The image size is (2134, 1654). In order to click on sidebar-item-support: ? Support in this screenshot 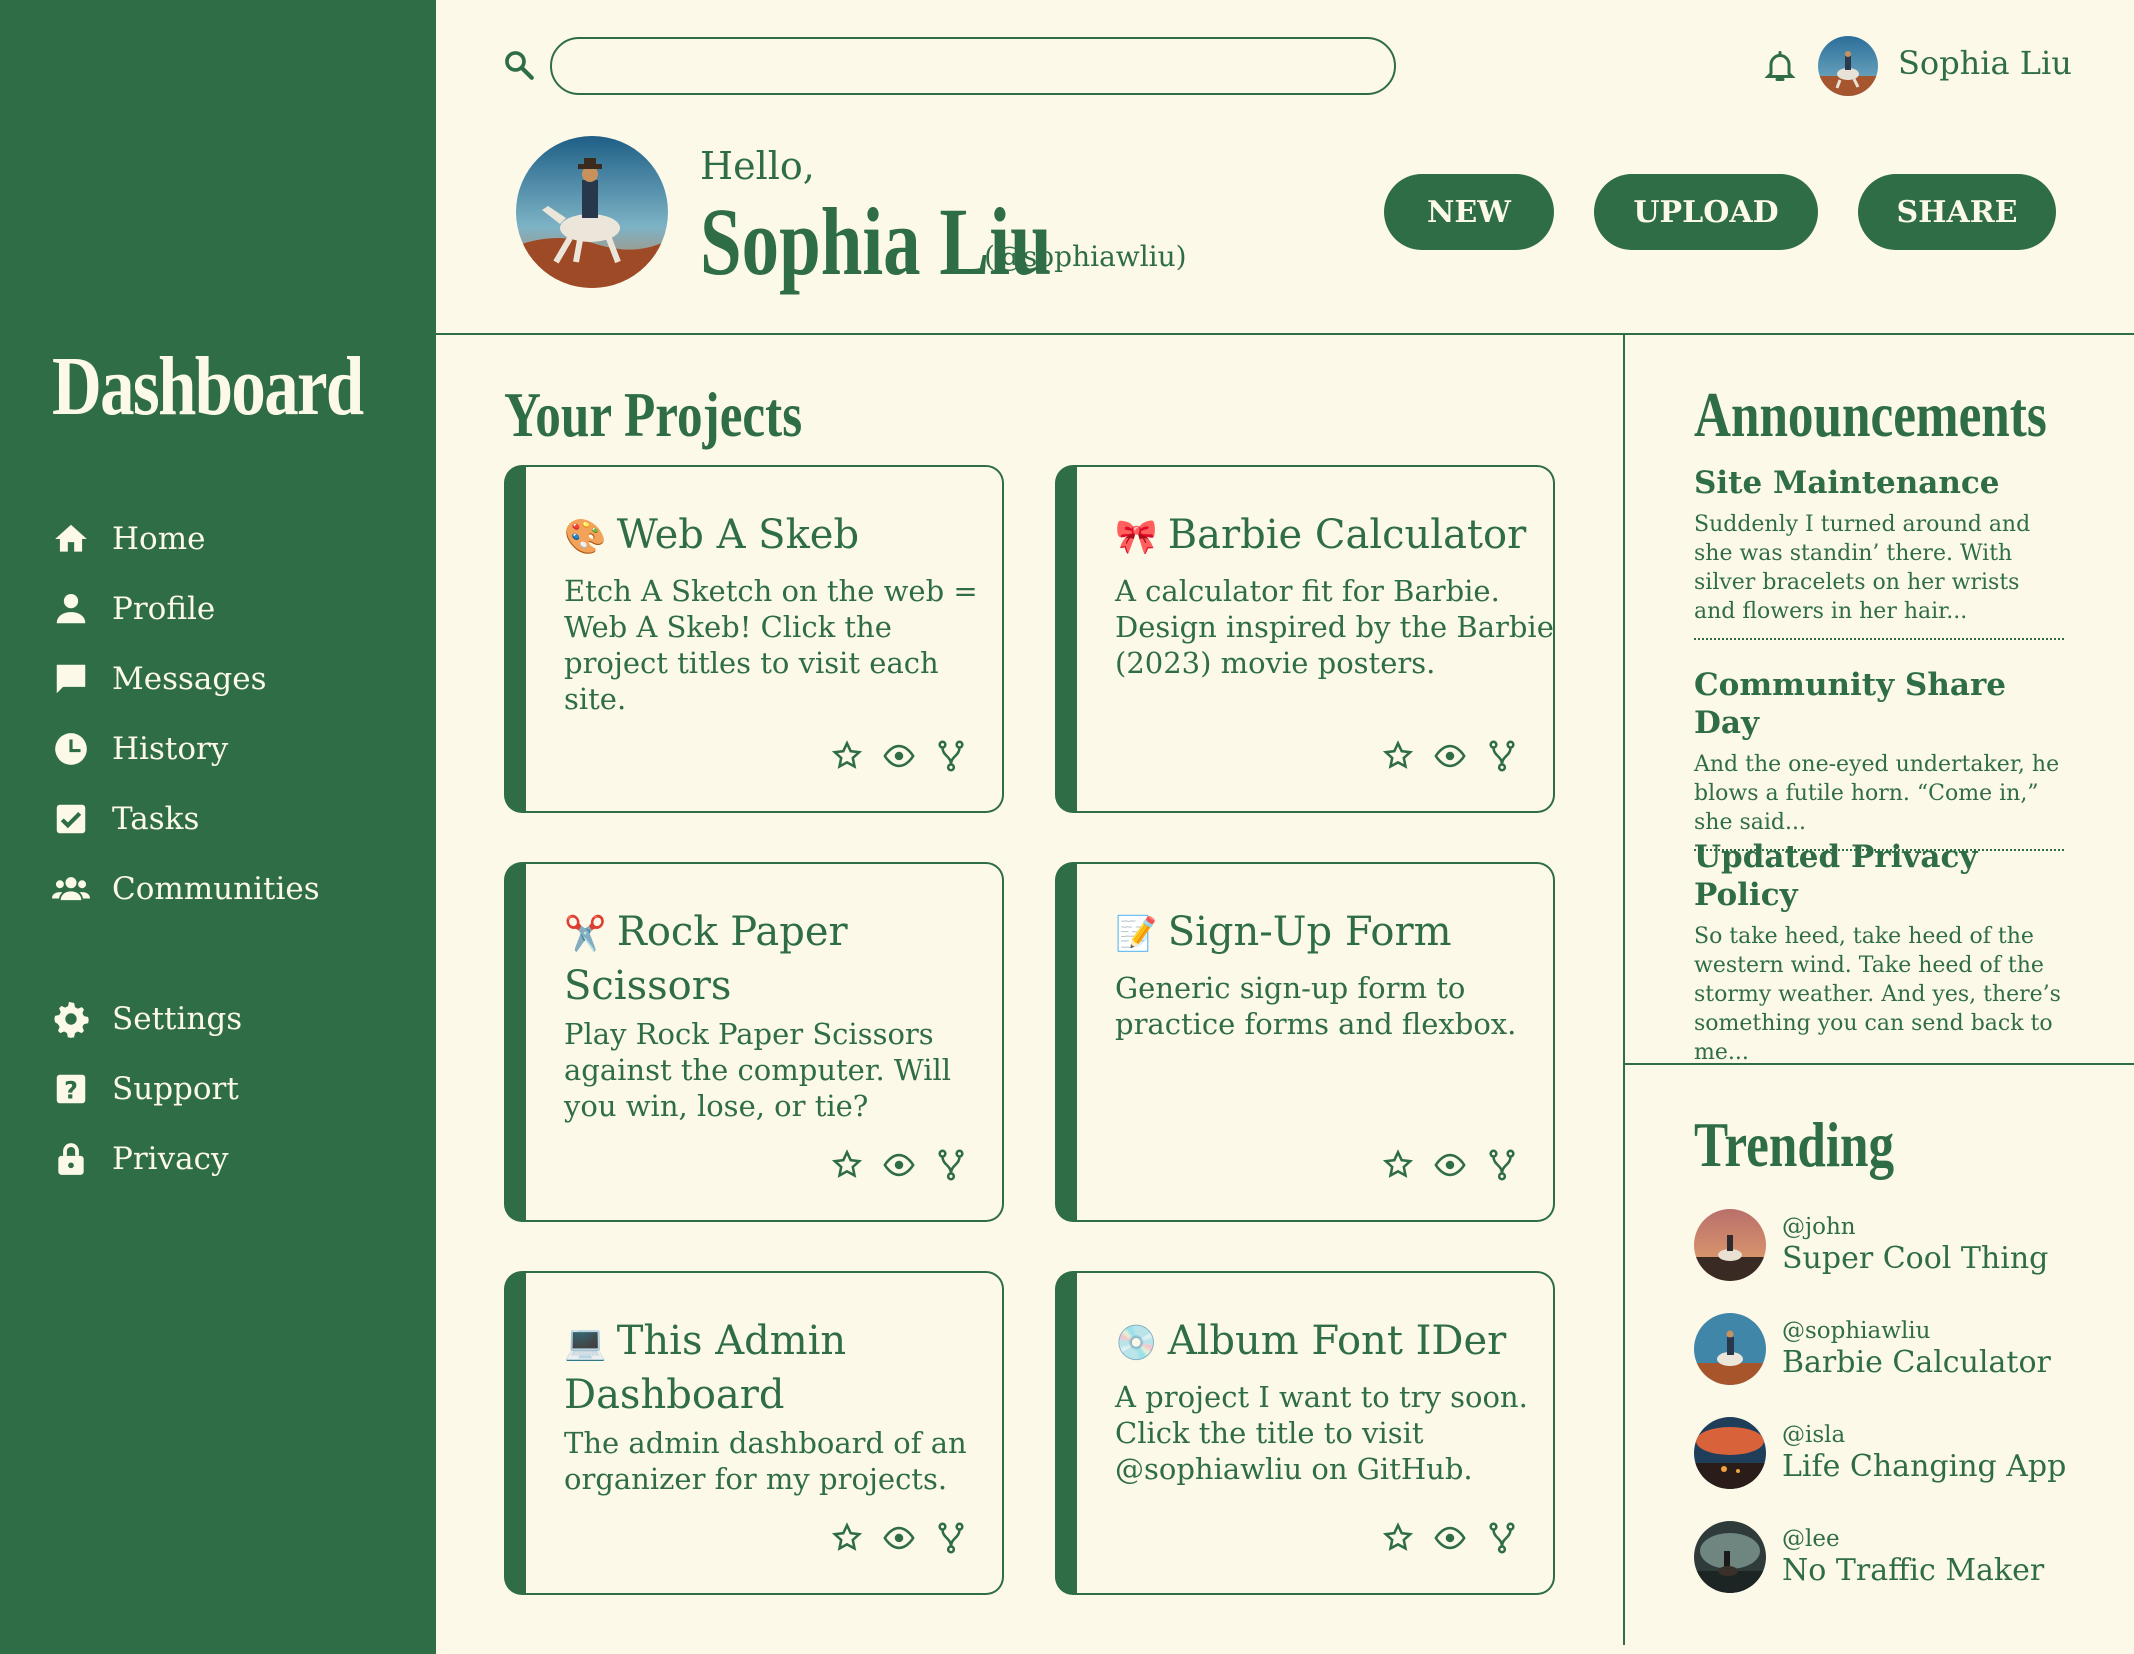, I will do `click(232, 1089)`.